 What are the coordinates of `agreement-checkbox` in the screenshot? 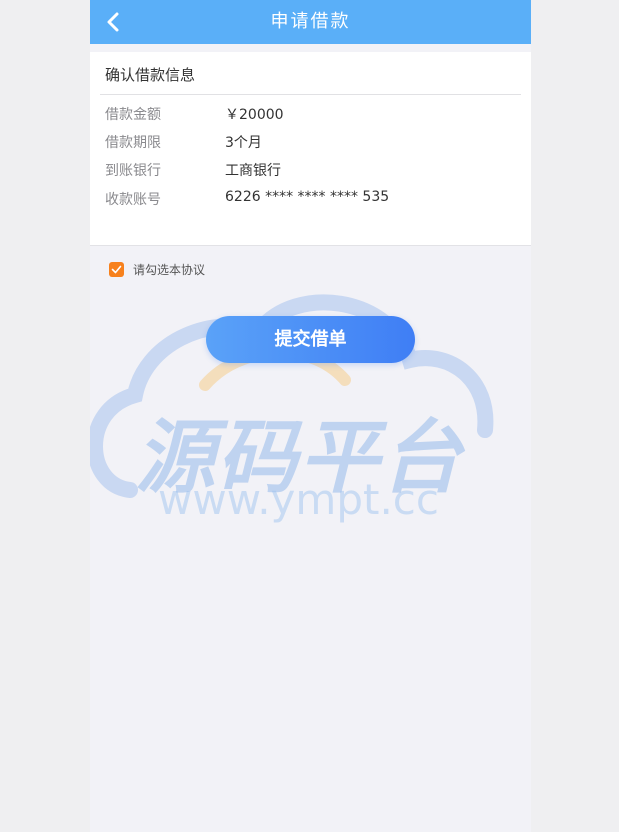 It's located at (116, 269).